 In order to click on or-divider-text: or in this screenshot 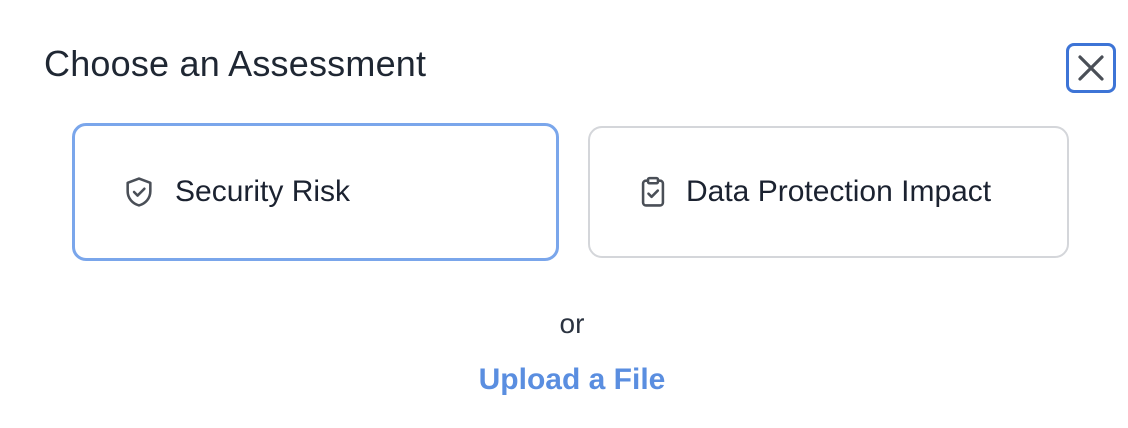, I will do `click(572, 323)`.